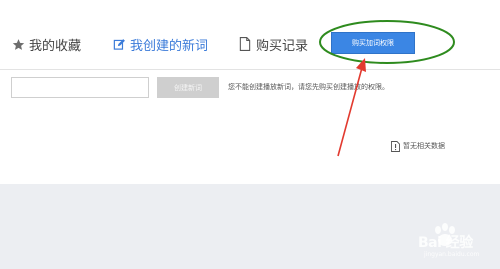 The width and height of the screenshot is (500, 269). What do you see at coordinates (119, 44) in the screenshot?
I see `edit-icon` at bounding box center [119, 44].